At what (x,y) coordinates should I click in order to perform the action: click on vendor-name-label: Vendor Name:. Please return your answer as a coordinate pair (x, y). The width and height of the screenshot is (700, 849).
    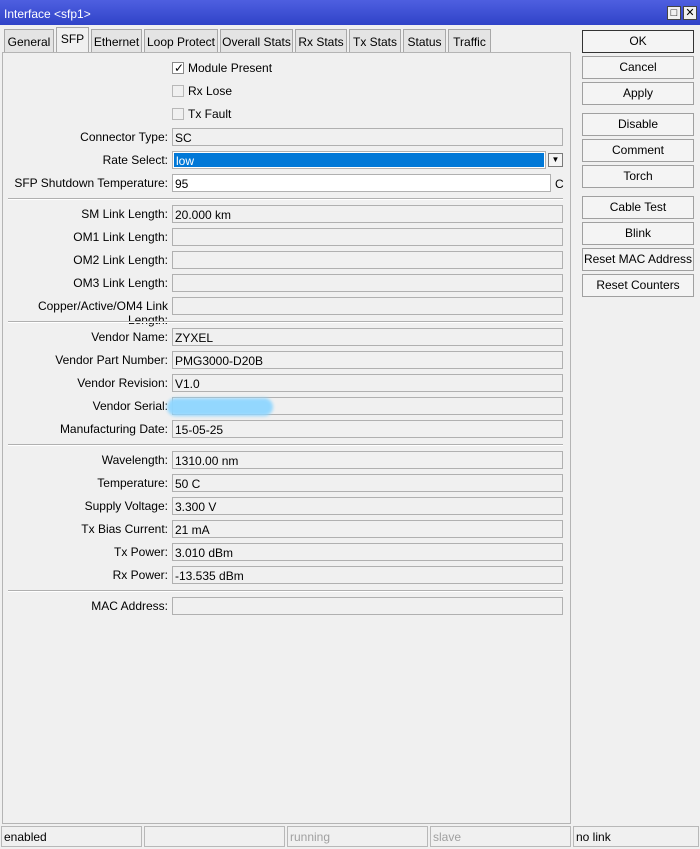
    Looking at the image, I should click on (129, 337).